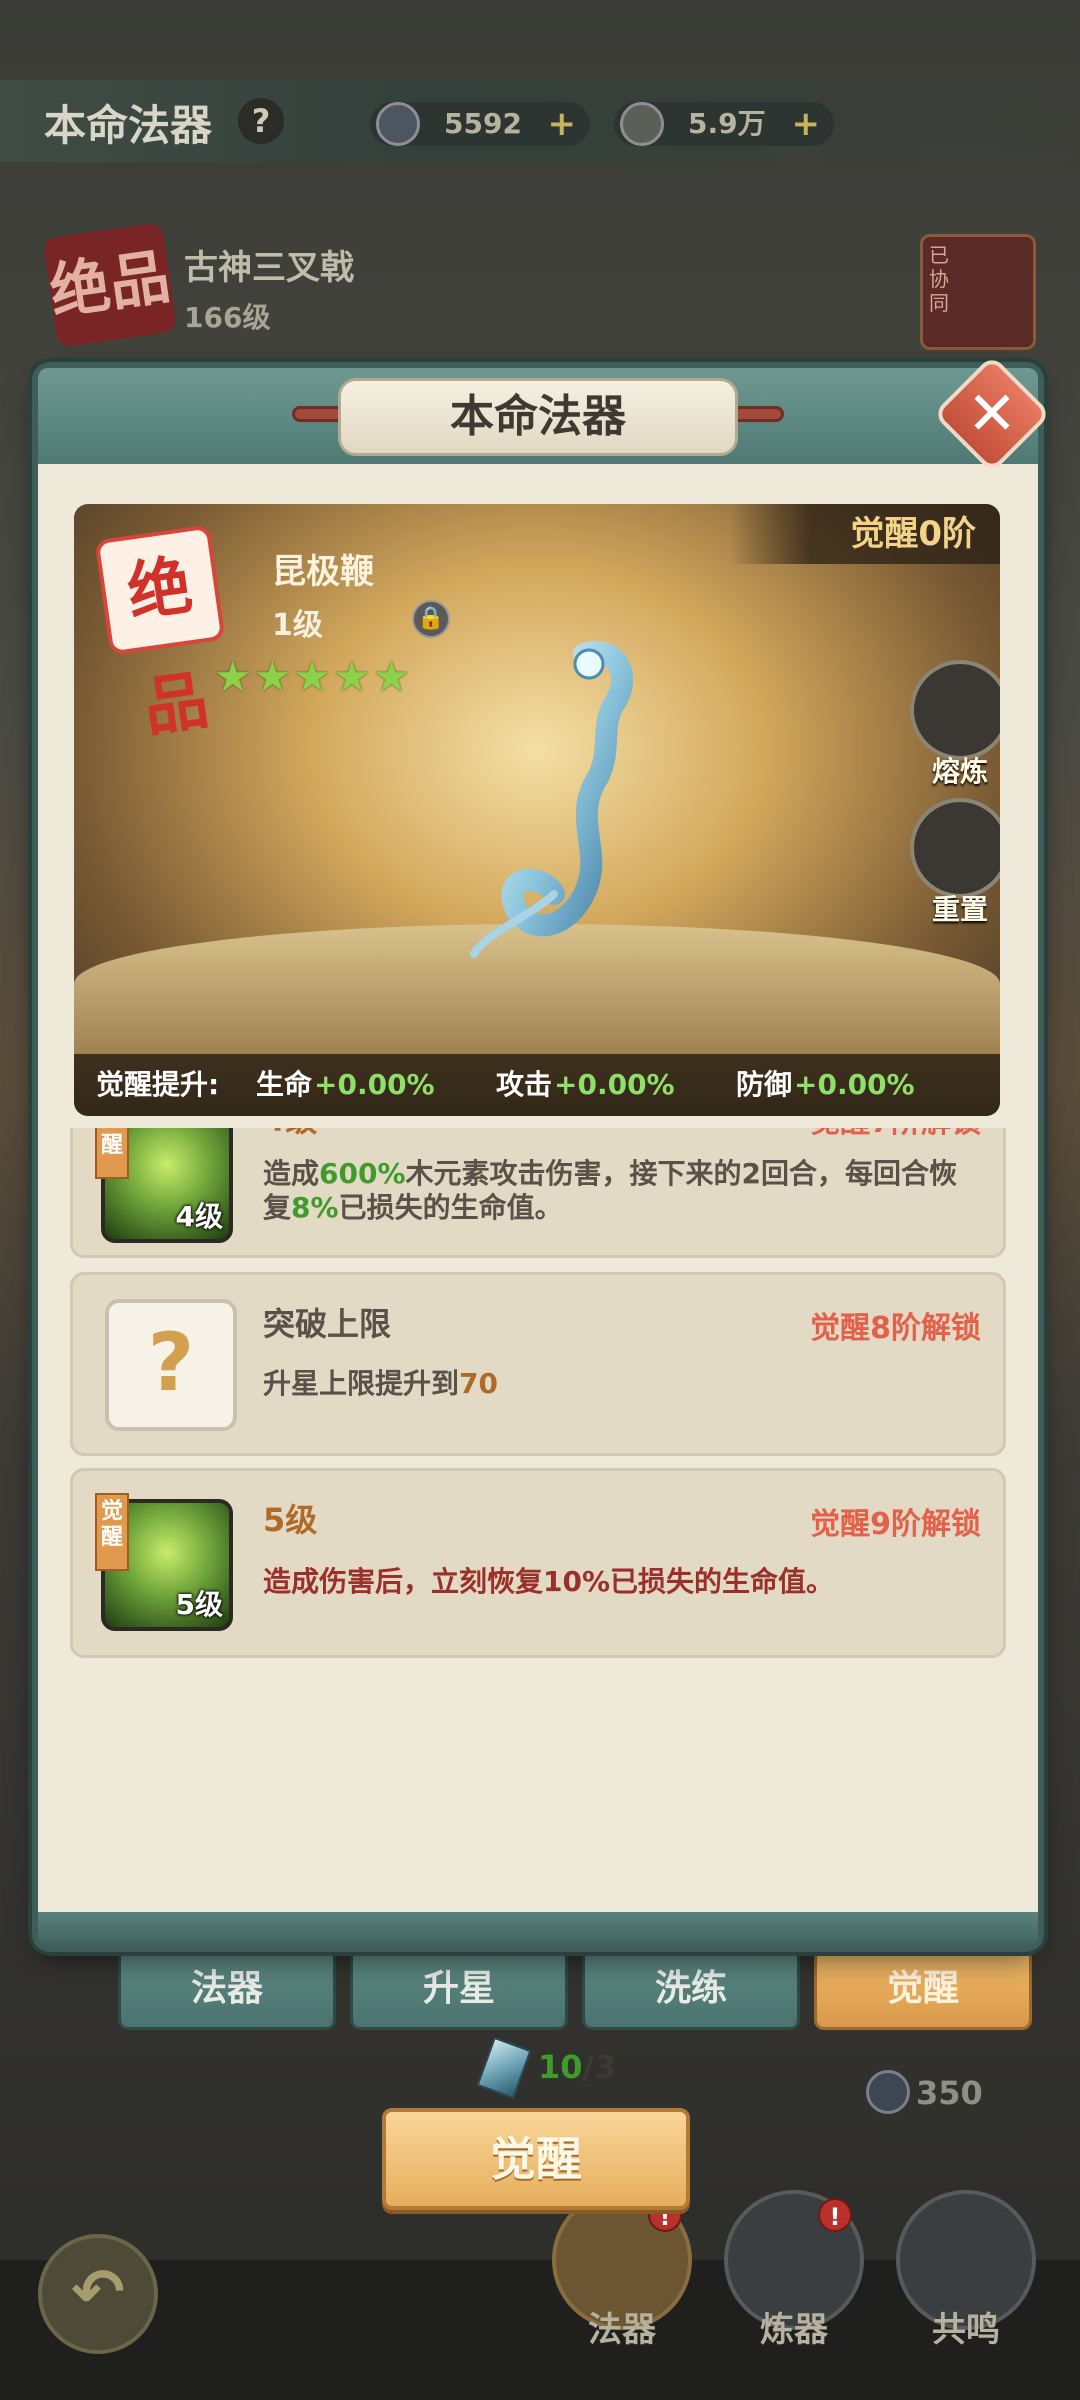  I want to click on smelt-label: 熔炼, so click(959, 771).